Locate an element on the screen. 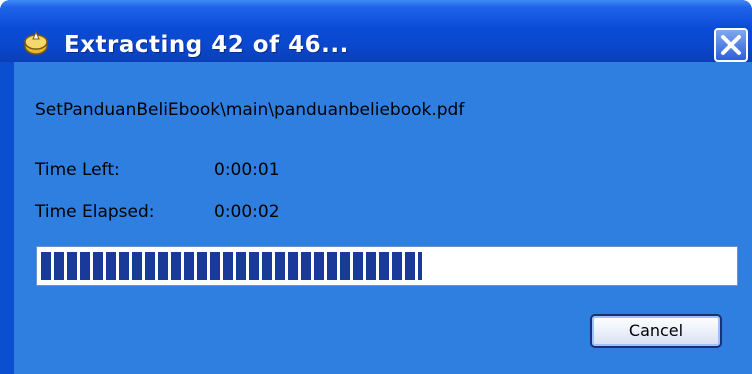  extract-app-icon is located at coordinates (36, 44).